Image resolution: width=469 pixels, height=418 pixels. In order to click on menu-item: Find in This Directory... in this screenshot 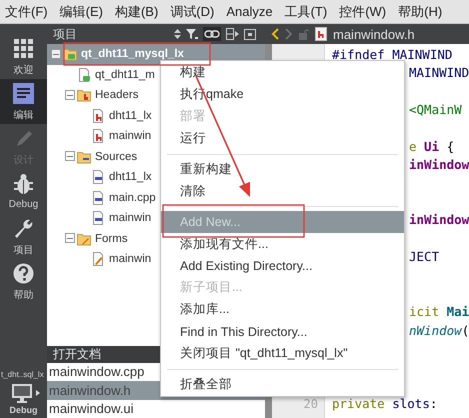, I will do `click(282, 331)`.